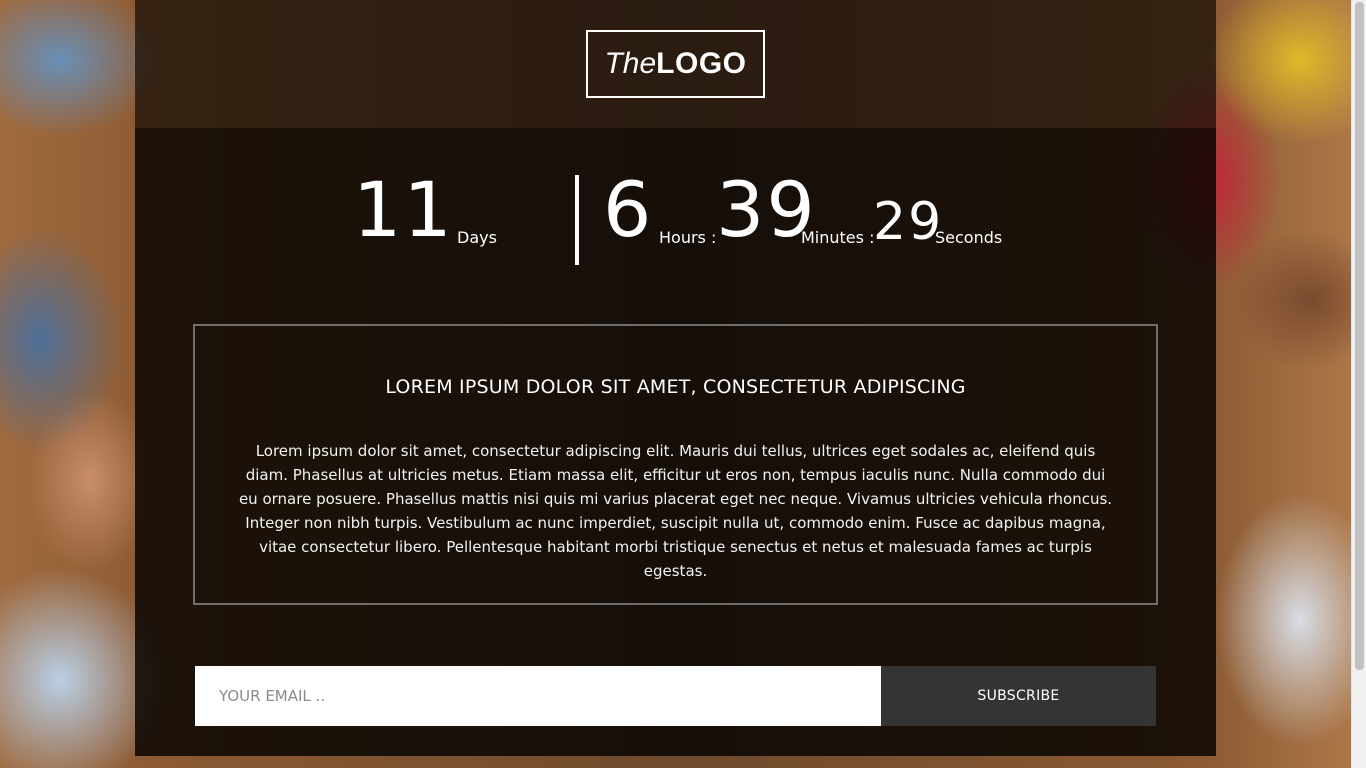  What do you see at coordinates (688, 237) in the screenshot?
I see `countdown-hours-label: Hours :` at bounding box center [688, 237].